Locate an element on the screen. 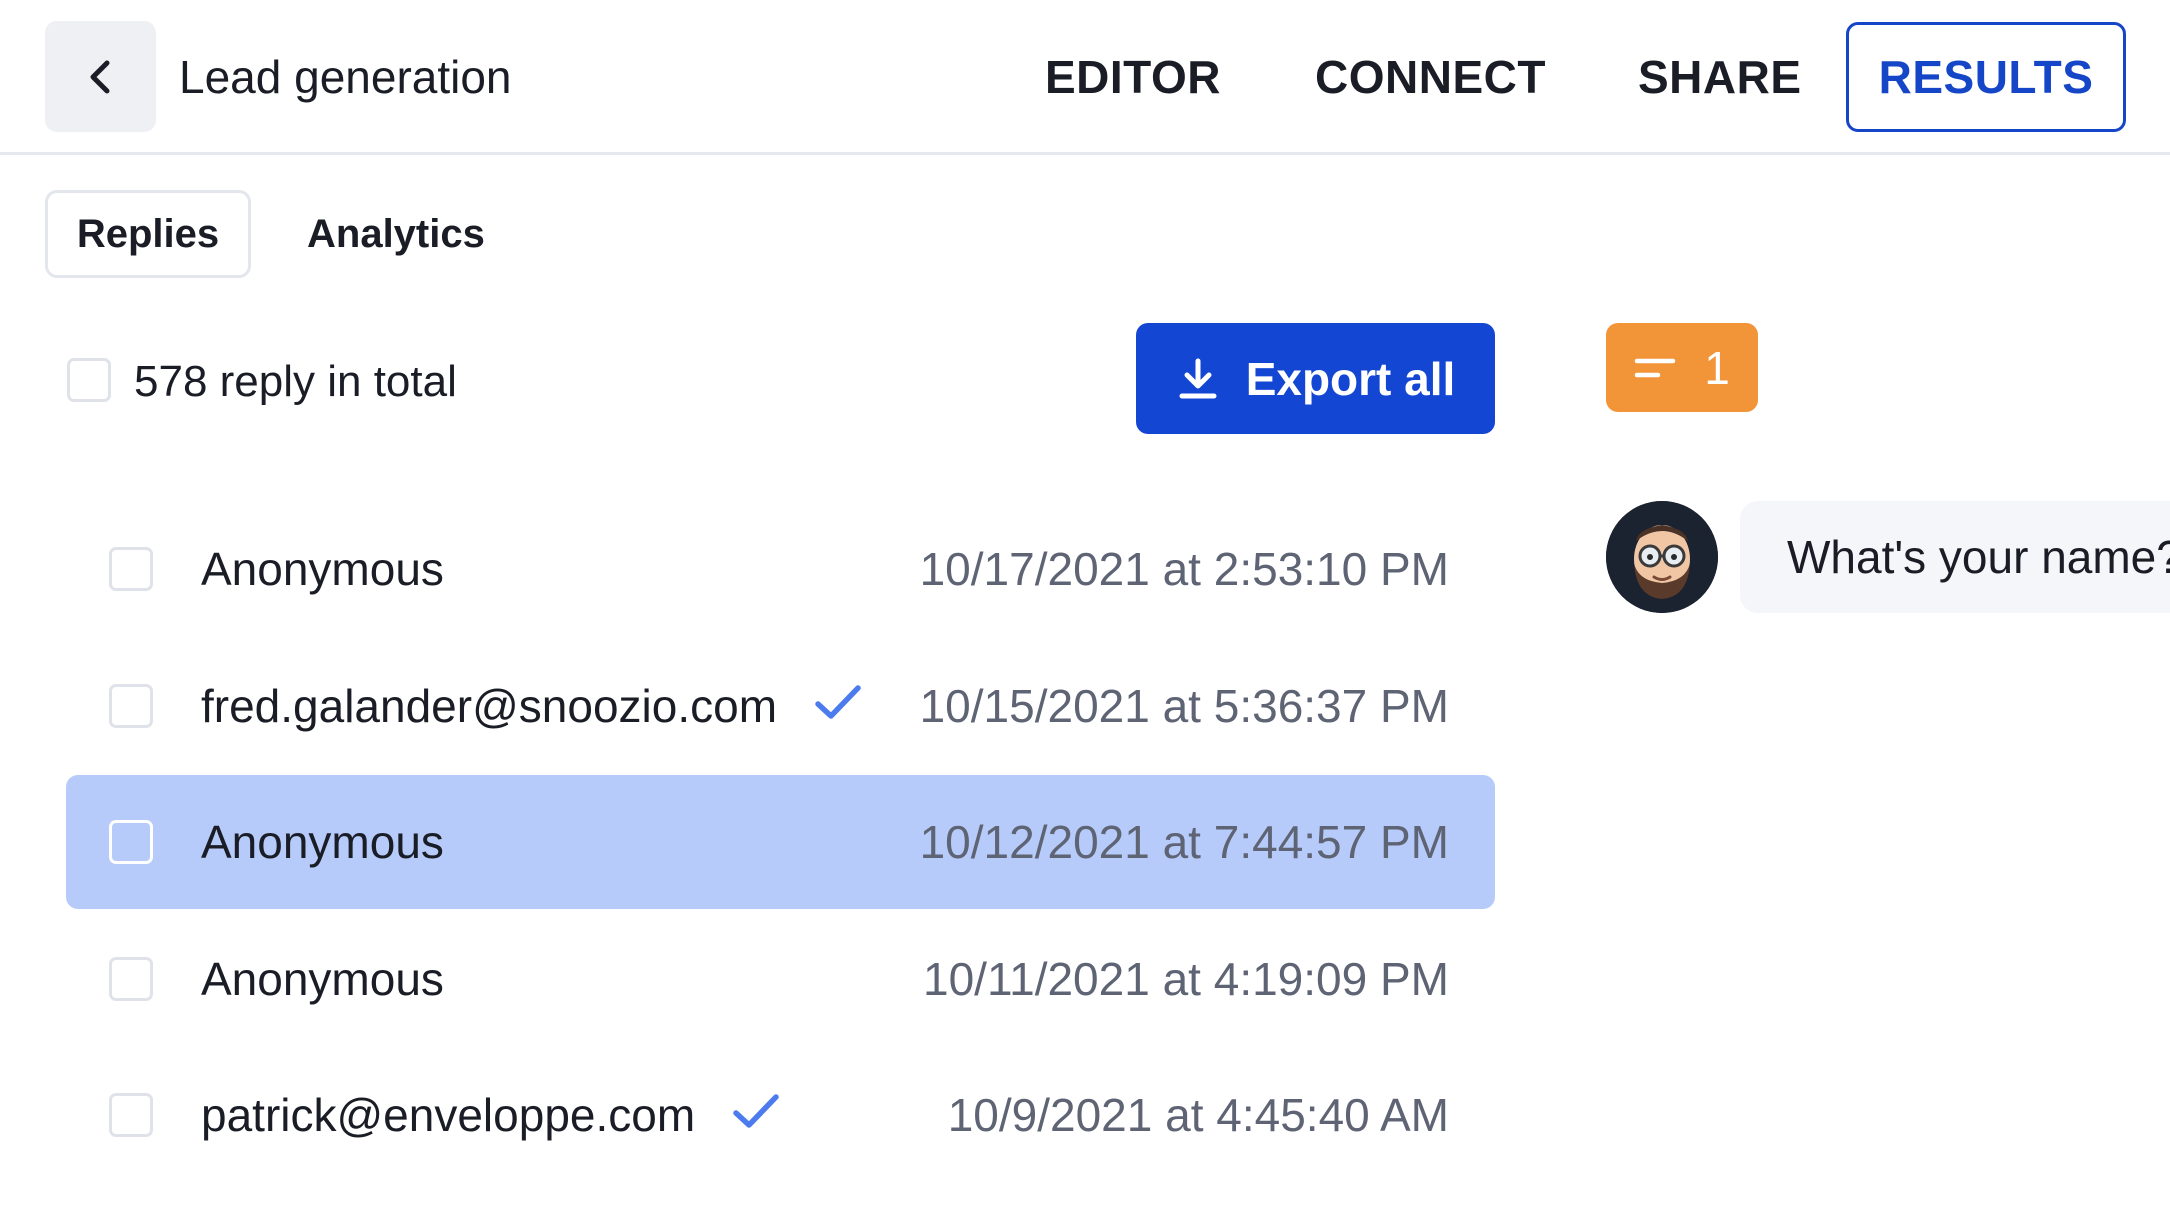  filter-count-badge: 1 is located at coordinates (1682, 367).